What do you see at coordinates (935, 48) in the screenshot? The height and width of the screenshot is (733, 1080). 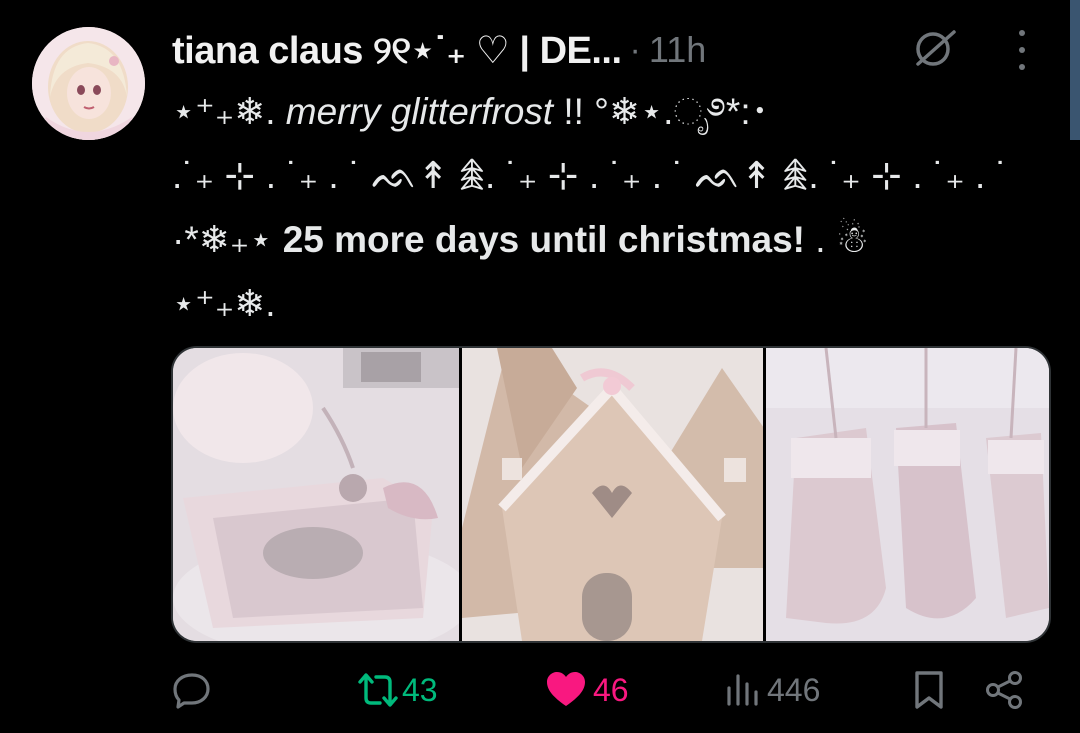 I see `grok-icon` at bounding box center [935, 48].